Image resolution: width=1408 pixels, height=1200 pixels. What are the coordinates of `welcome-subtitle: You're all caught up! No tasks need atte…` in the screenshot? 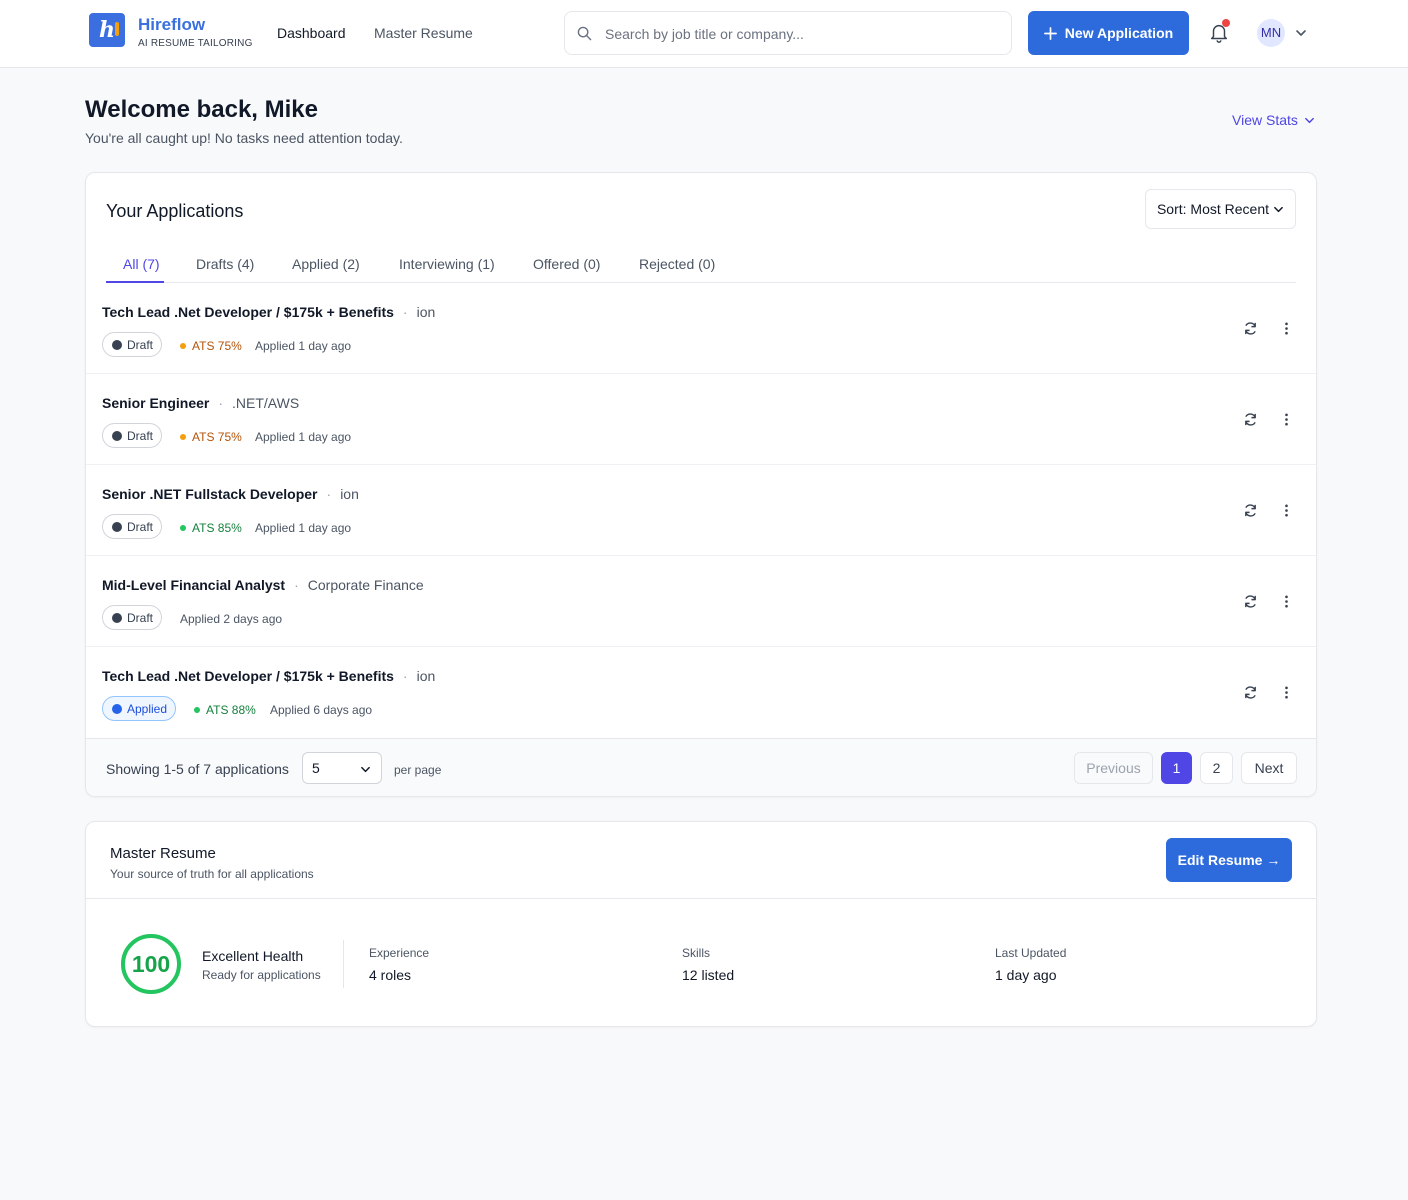 It's located at (244, 138).